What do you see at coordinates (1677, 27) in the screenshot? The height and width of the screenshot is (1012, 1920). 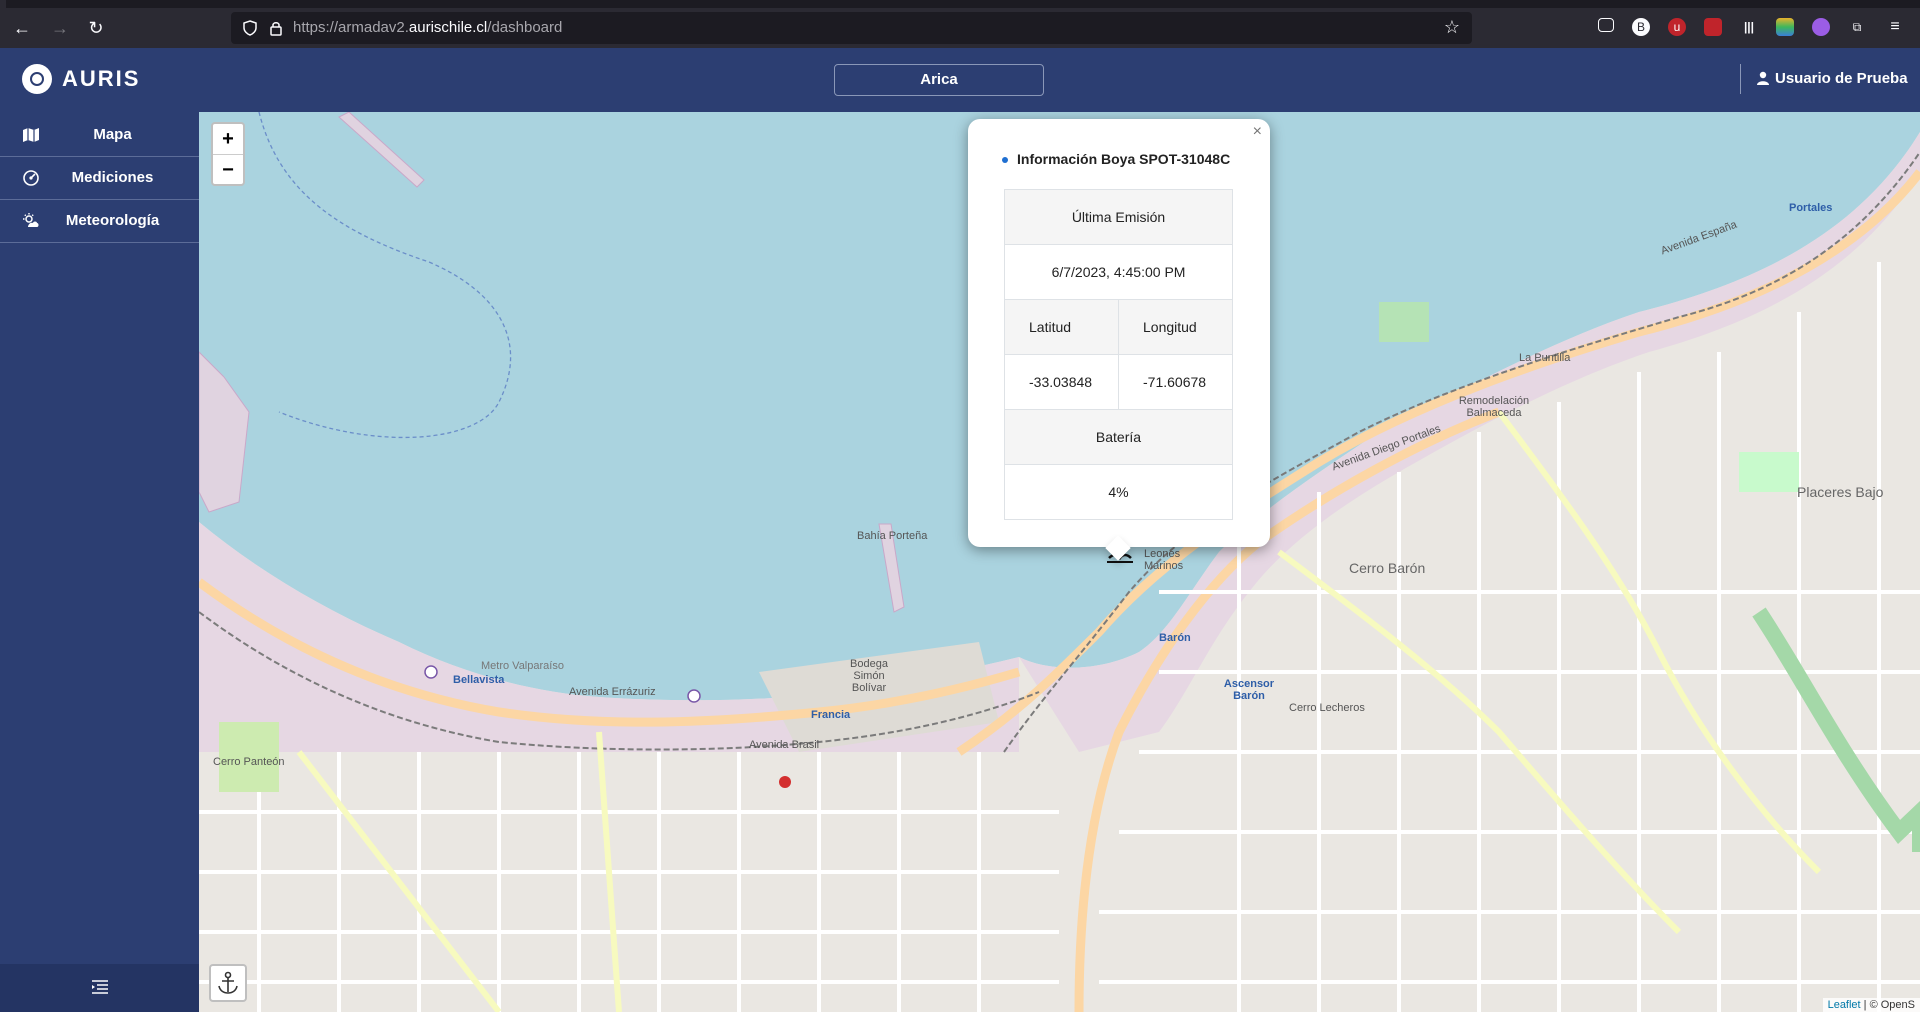 I see `ublock-icon: u` at bounding box center [1677, 27].